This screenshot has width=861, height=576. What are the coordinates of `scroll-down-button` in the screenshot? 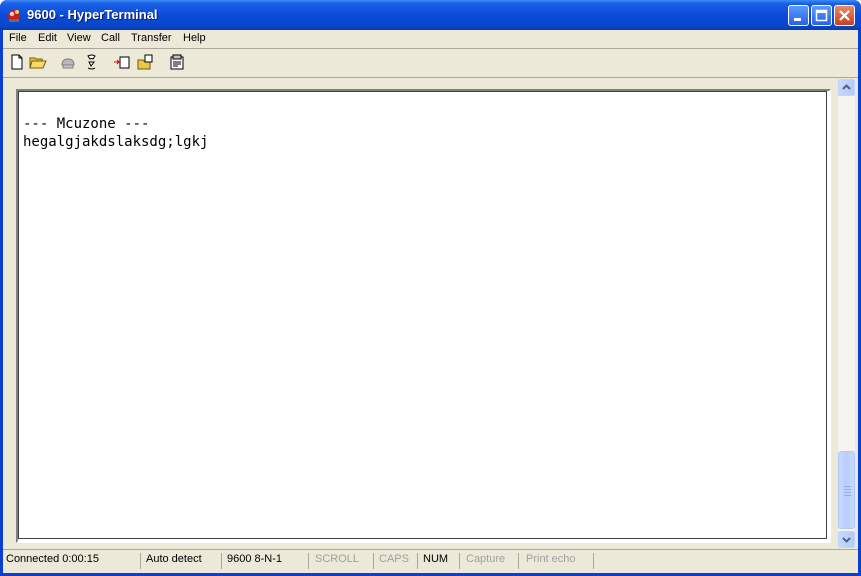 It's located at (846, 539).